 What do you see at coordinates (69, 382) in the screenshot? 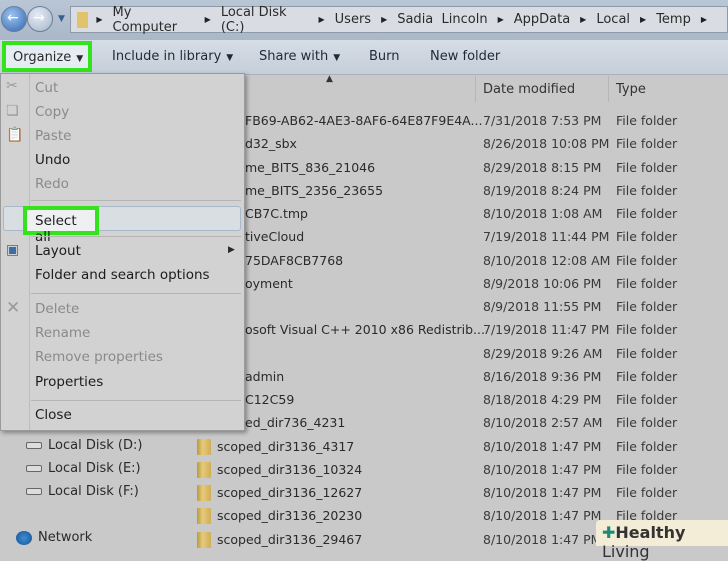
I see `menu-item-properties: Properties` at bounding box center [69, 382].